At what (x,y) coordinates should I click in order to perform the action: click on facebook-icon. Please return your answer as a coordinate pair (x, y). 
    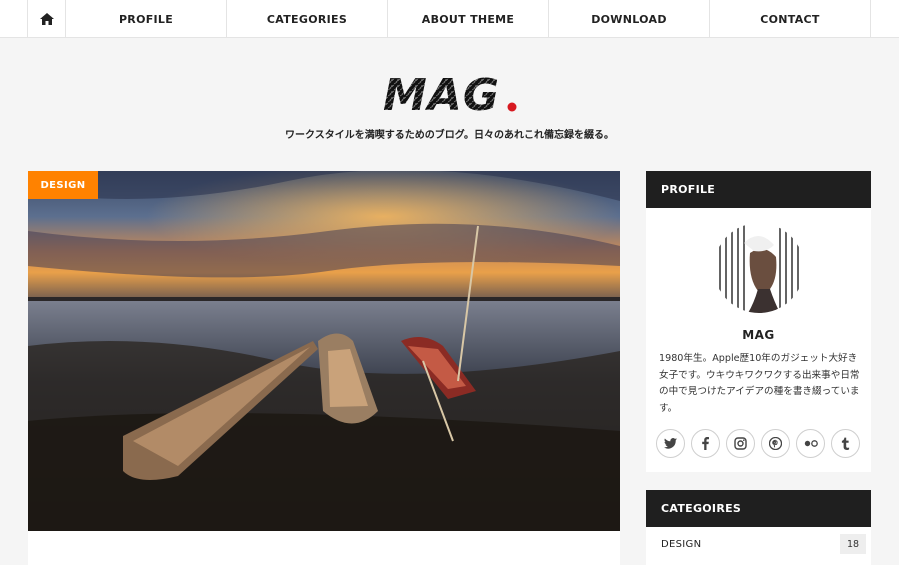
    Looking at the image, I should click on (705, 443).